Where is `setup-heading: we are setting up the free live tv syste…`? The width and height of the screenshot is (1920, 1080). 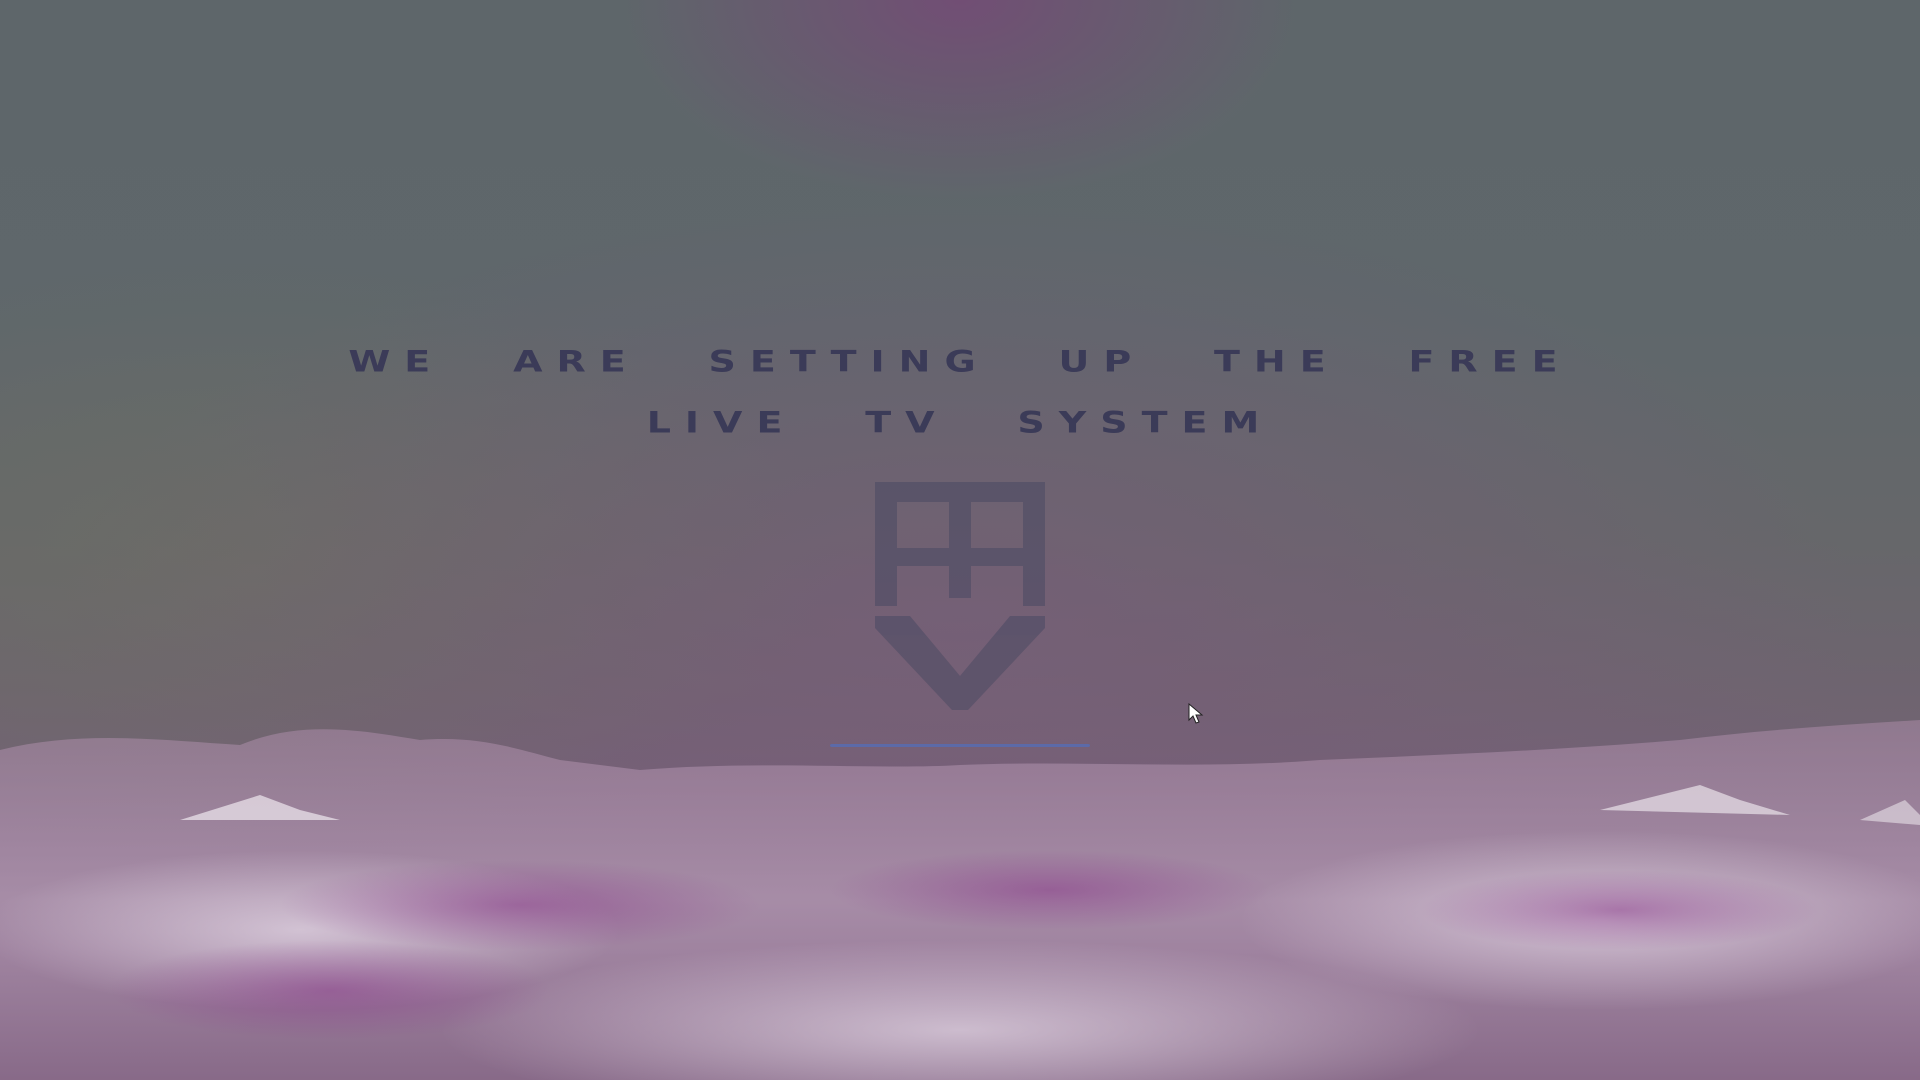
setup-heading: we are setting up the free live tv syste… is located at coordinates (960, 388).